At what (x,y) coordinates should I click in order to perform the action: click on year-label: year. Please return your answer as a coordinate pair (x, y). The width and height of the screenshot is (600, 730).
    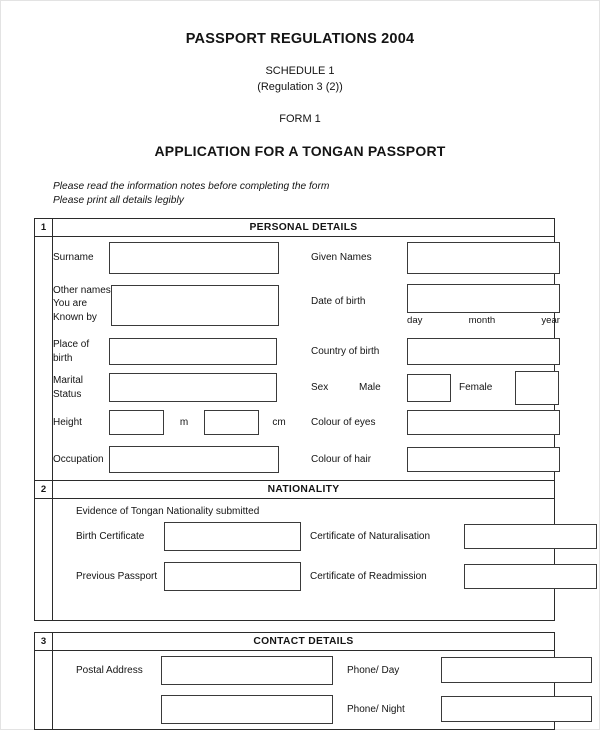
    Looking at the image, I should click on (550, 320).